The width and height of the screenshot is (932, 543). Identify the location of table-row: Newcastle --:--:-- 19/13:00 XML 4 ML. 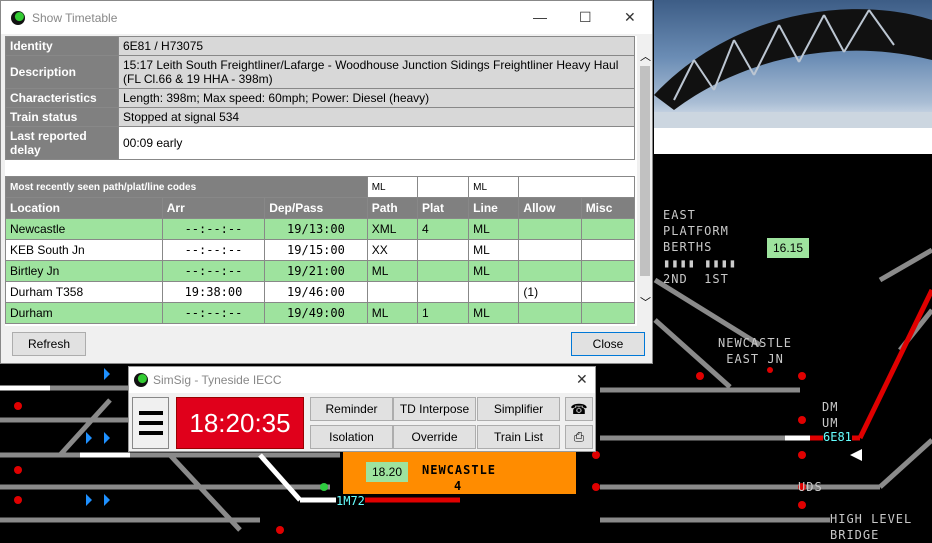
(320, 229).